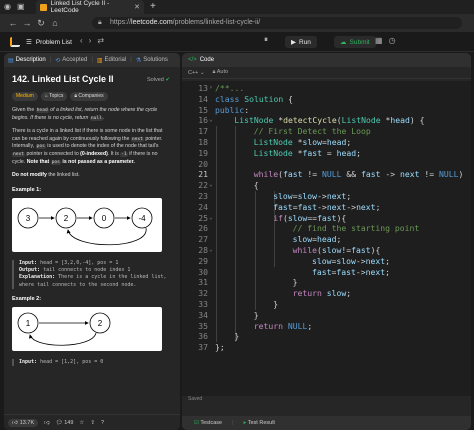 The image size is (474, 430). What do you see at coordinates (355, 42) in the screenshot?
I see `submit-button: ☁ Submit` at bounding box center [355, 42].